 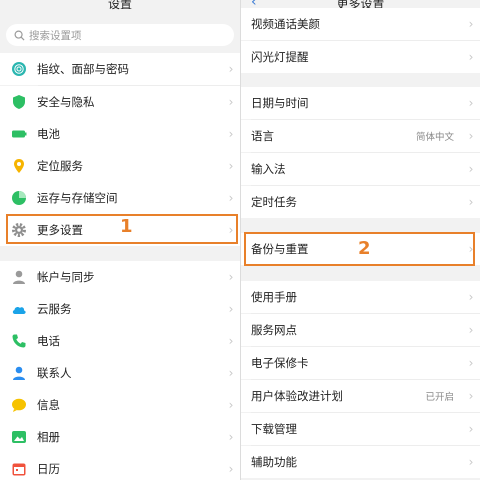 What do you see at coordinates (360, 202) in the screenshot?
I see `more-item-scheduled-tasks: 定时任务 ›` at bounding box center [360, 202].